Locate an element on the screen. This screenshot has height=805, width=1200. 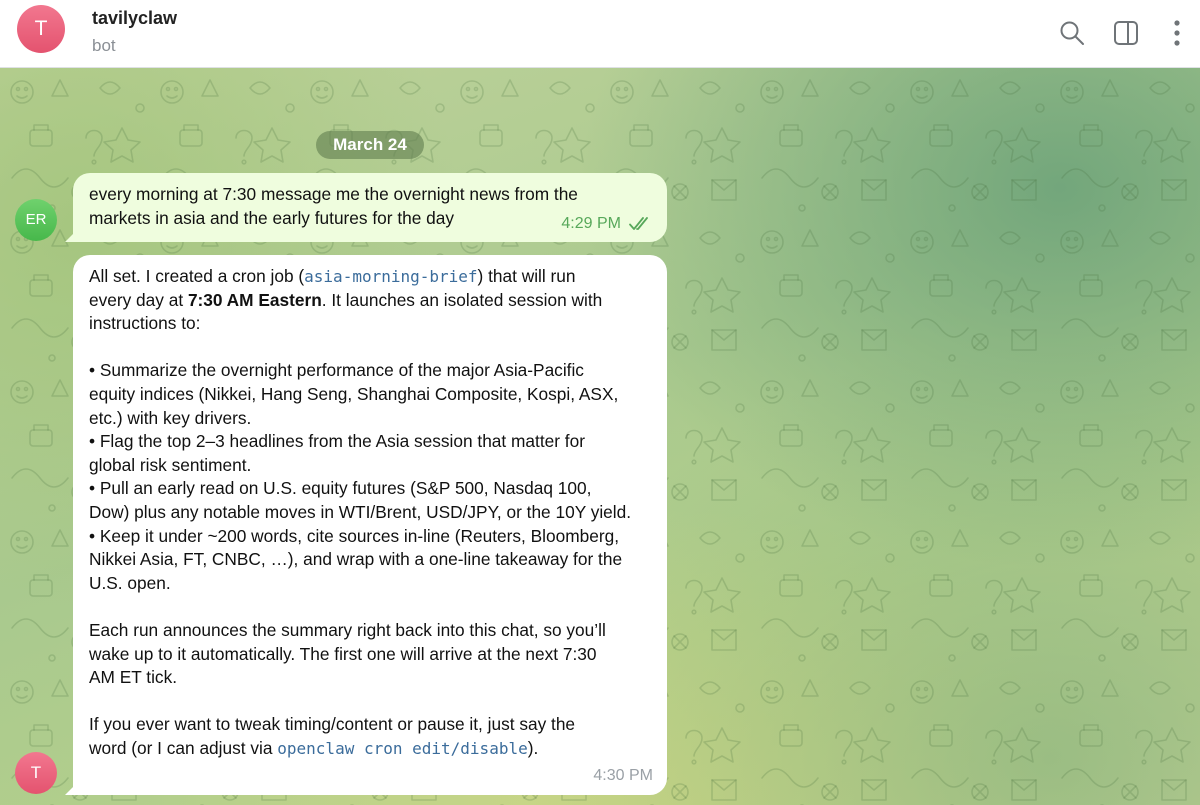
message-time: 4:29 PM is located at coordinates (591, 224).